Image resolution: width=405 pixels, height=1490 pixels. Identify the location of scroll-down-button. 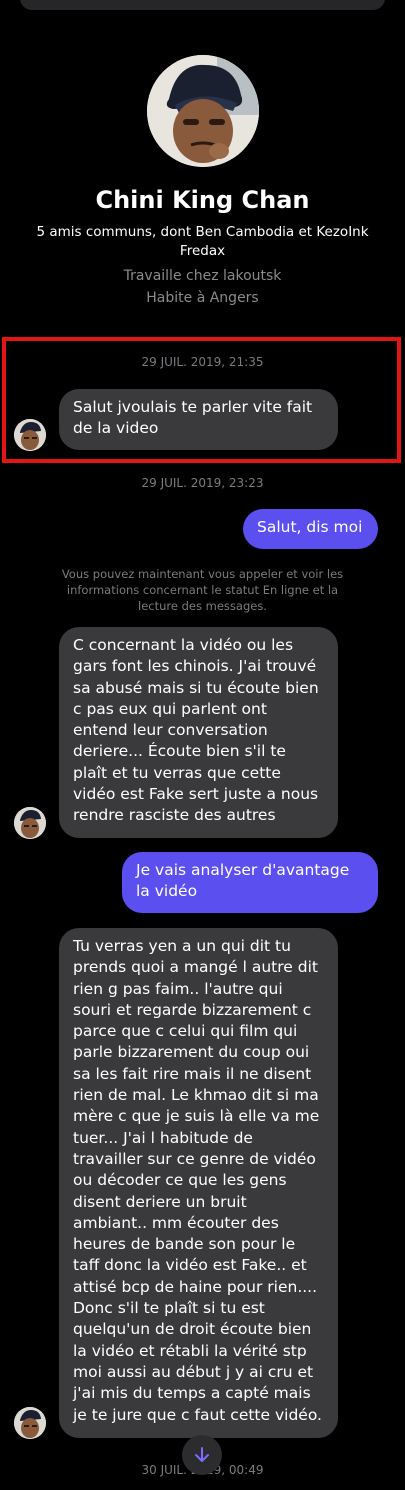
(202, 1455).